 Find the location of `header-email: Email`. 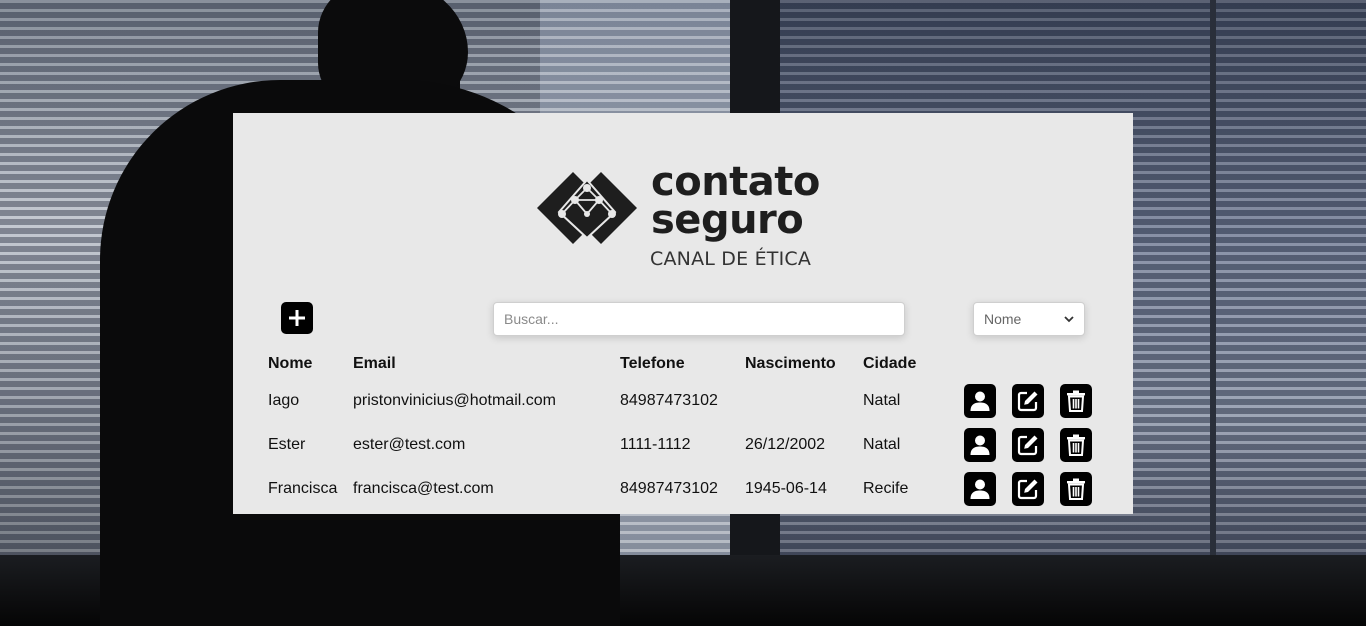

header-email: Email is located at coordinates (374, 363).